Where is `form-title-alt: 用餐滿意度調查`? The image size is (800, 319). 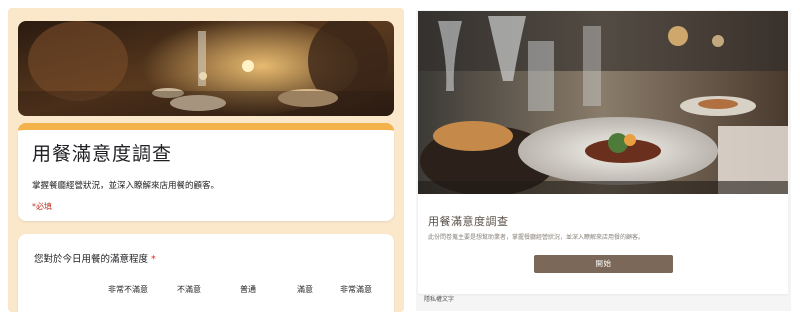 form-title-alt: 用餐滿意度調查 is located at coordinates (468, 221).